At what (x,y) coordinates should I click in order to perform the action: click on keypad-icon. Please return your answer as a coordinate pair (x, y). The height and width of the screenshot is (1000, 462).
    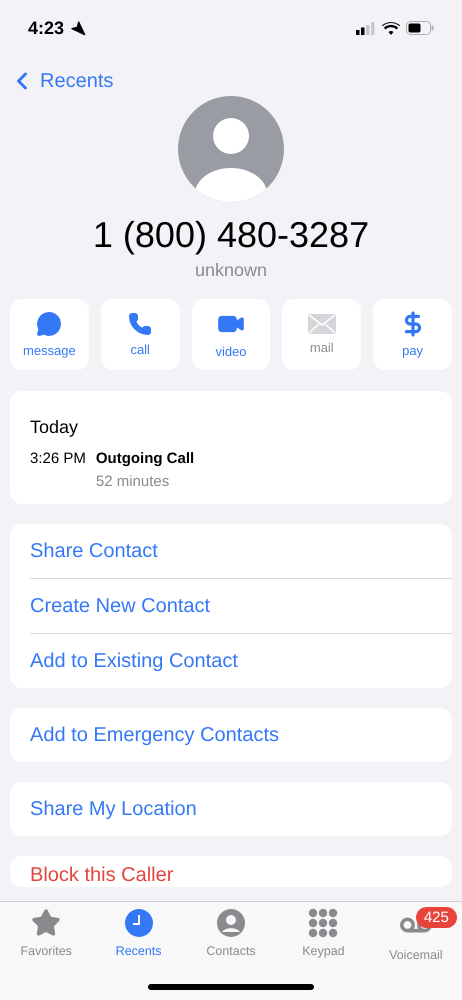
    Looking at the image, I should click on (323, 923).